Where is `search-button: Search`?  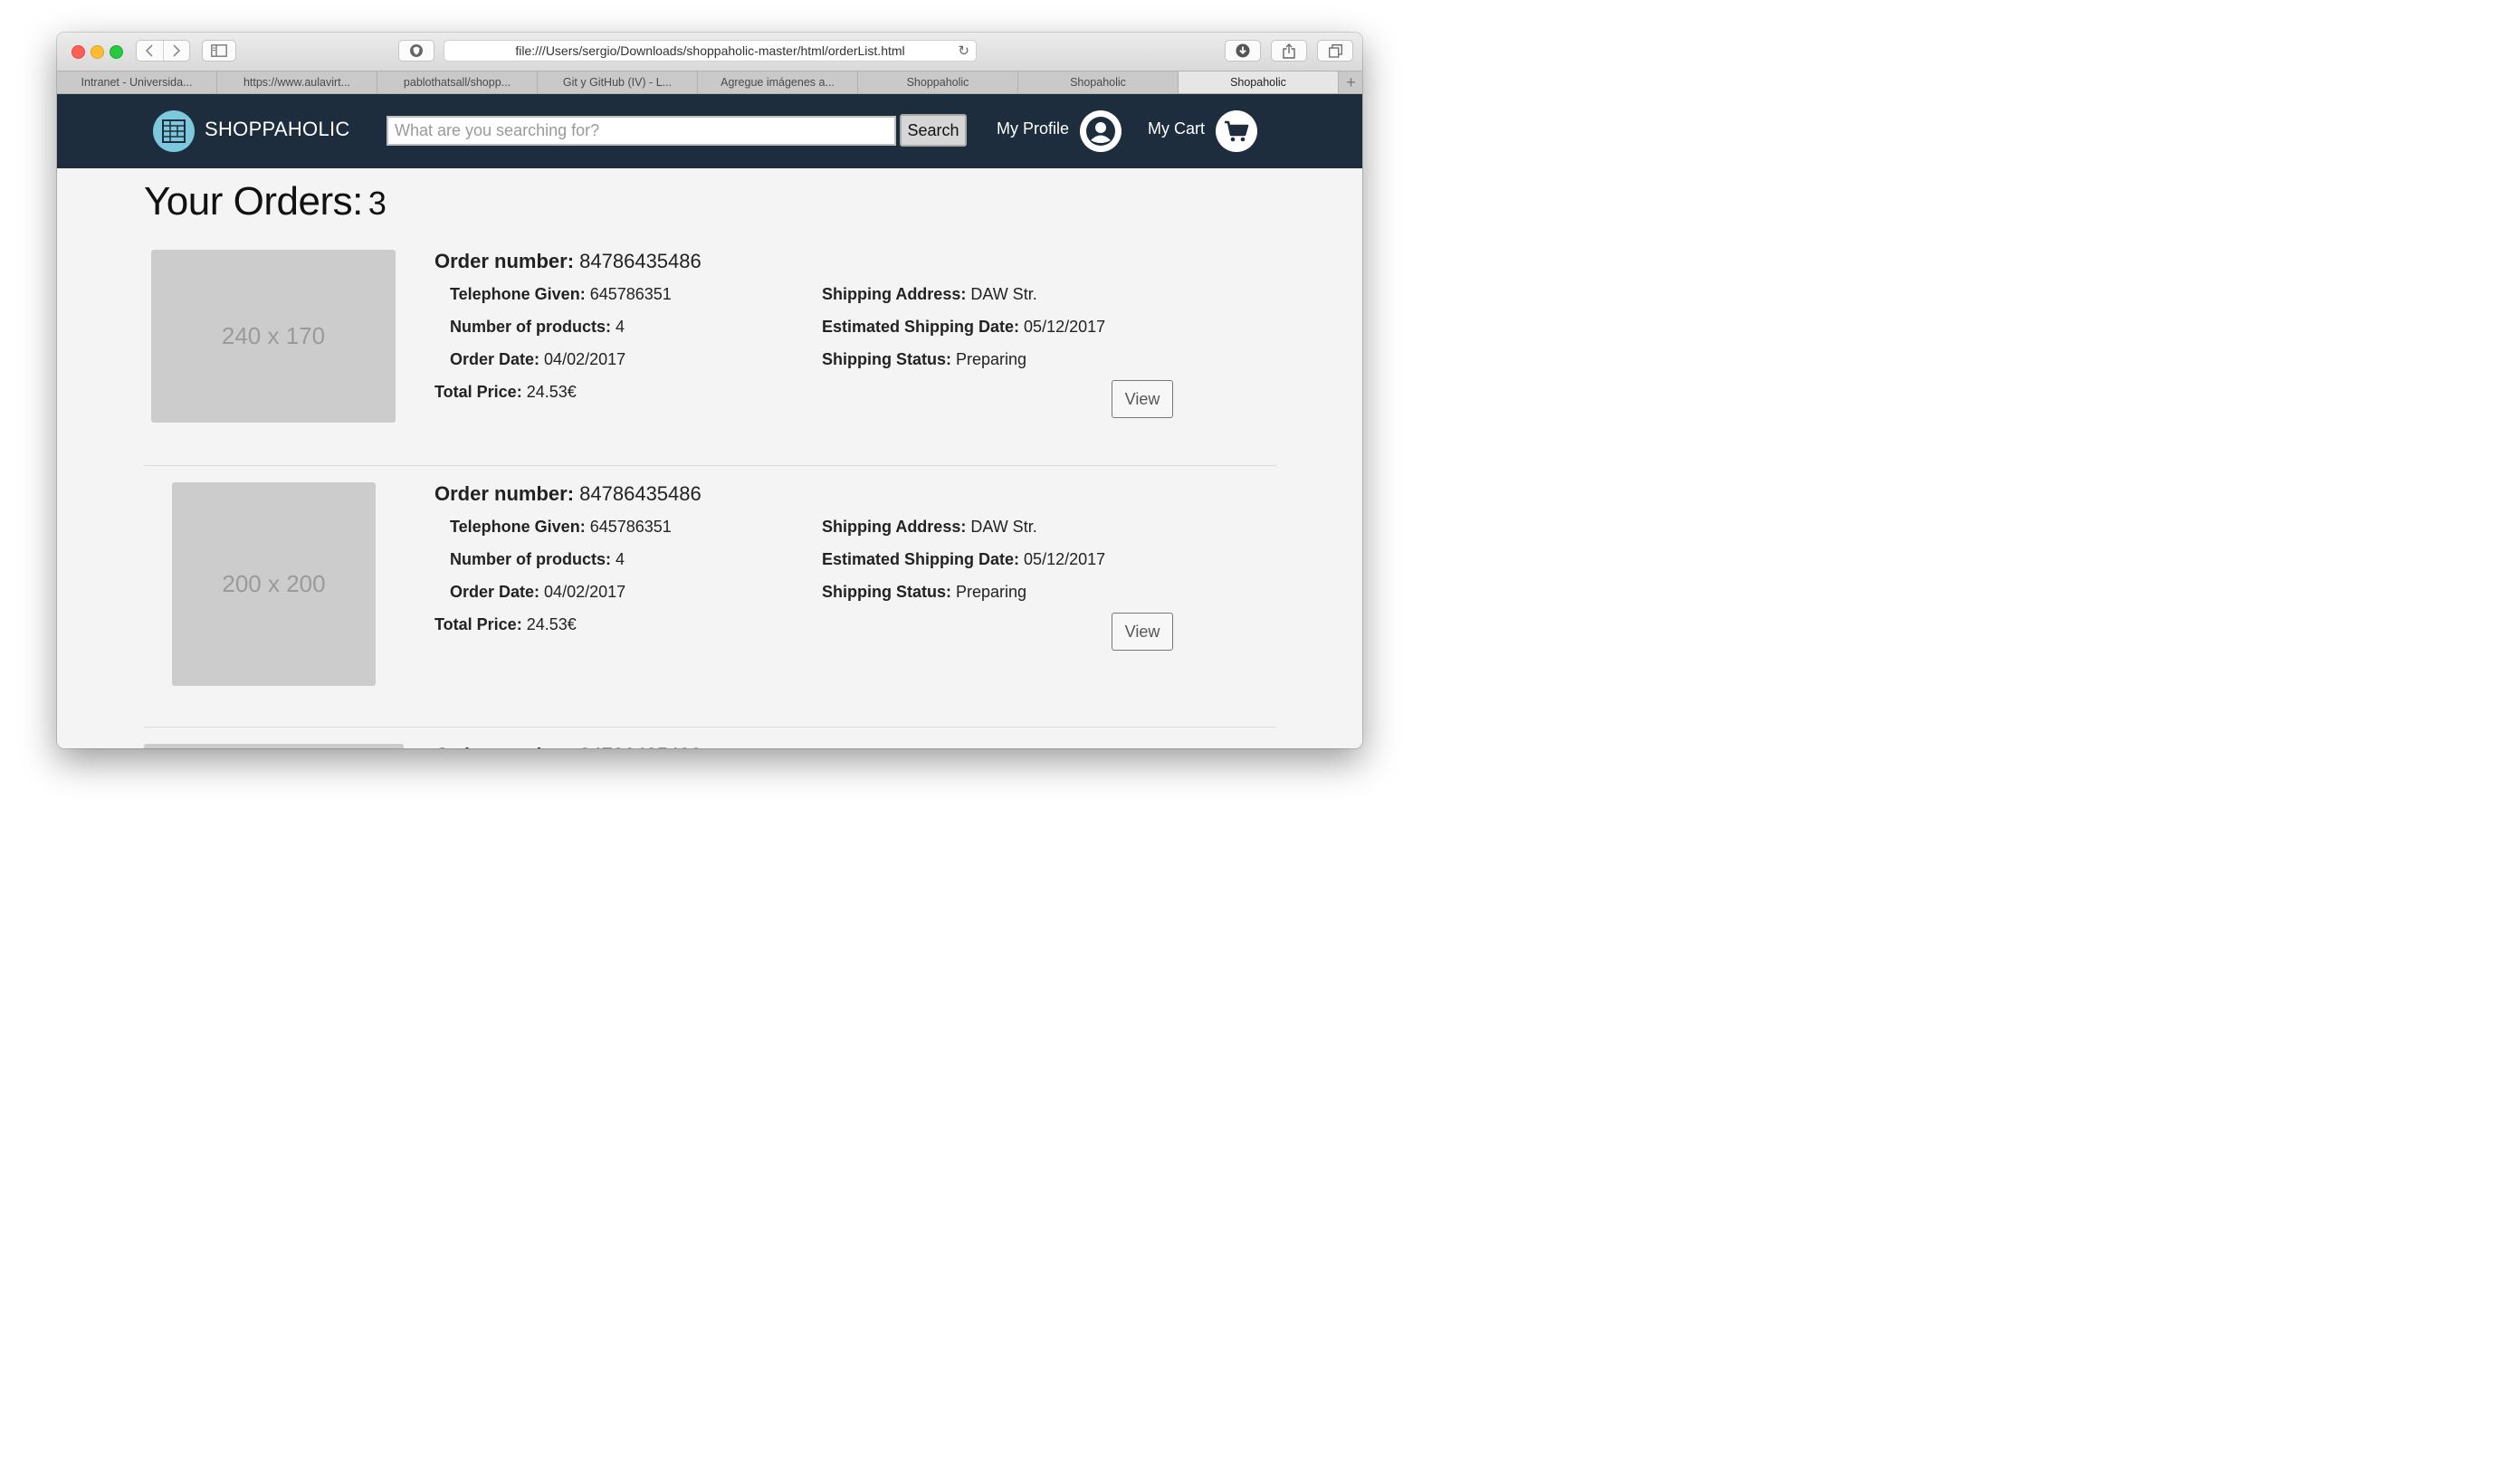 search-button: Search is located at coordinates (933, 130).